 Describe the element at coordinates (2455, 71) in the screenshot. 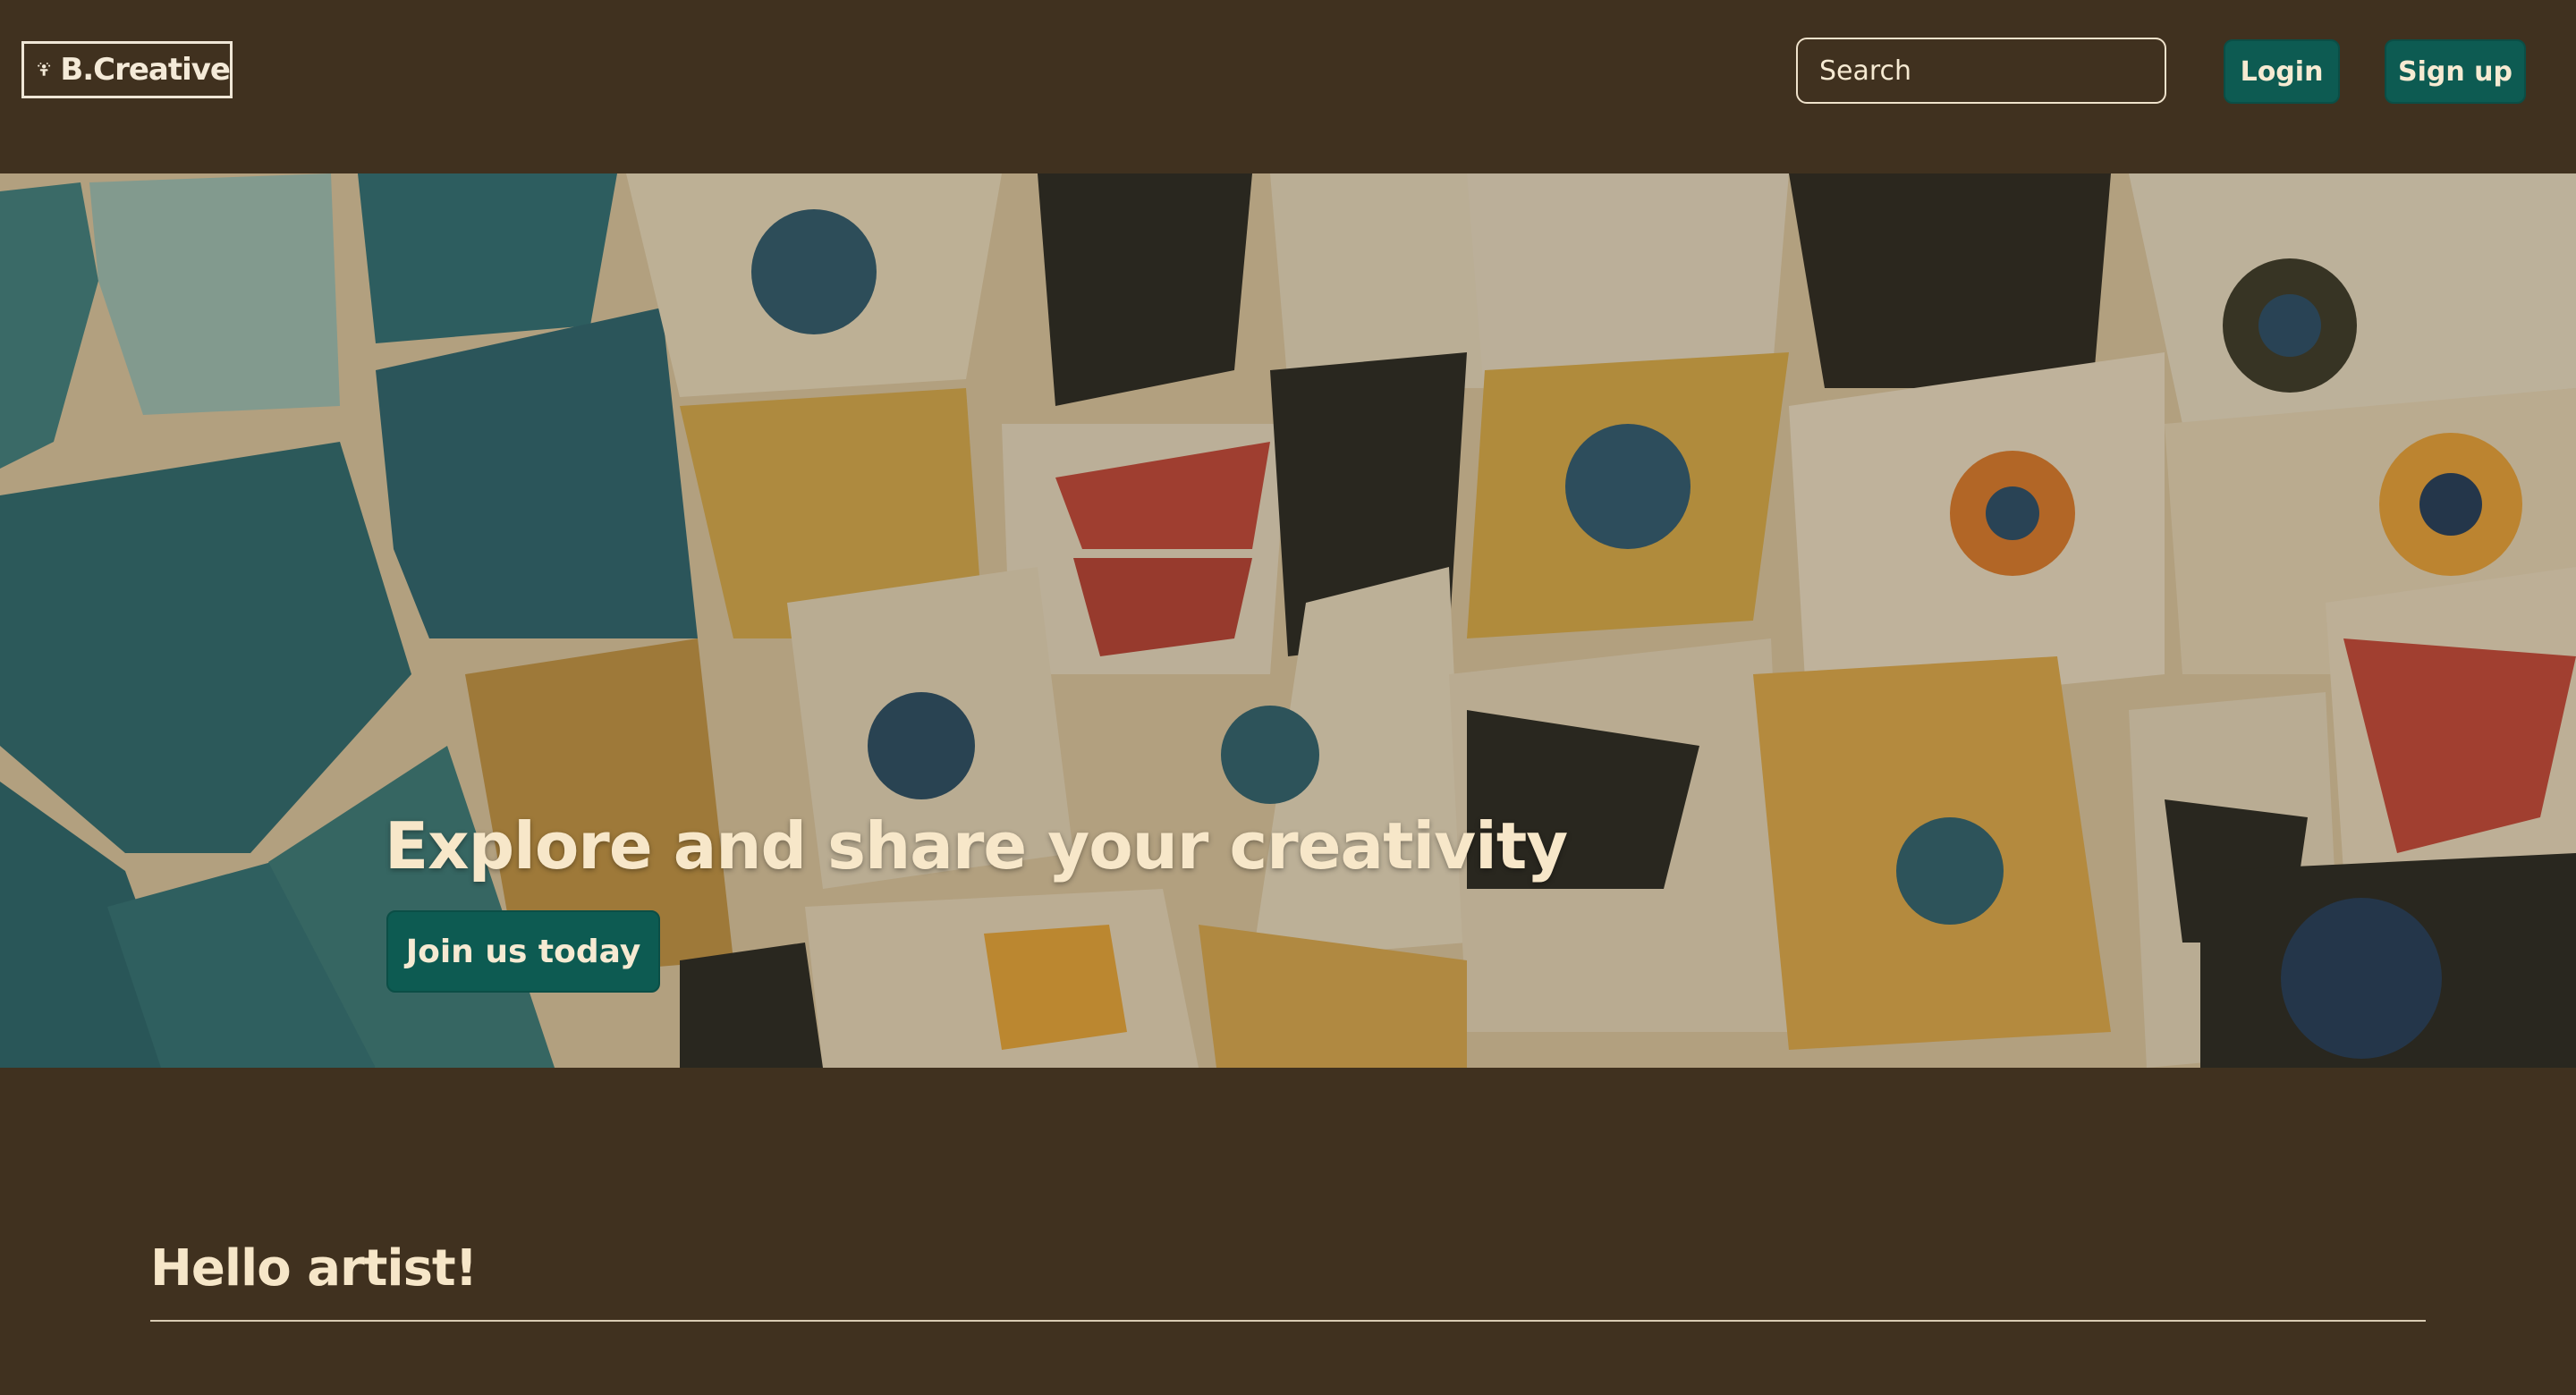

I see `signup-button: Sign up` at that location.